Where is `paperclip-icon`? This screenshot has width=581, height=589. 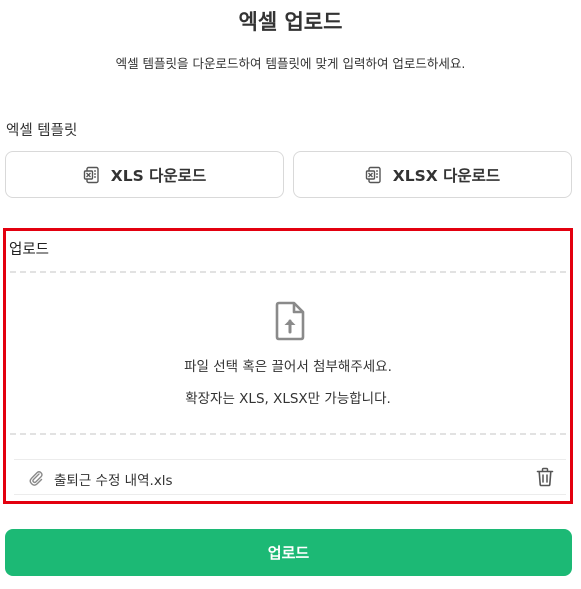 paperclip-icon is located at coordinates (36, 478).